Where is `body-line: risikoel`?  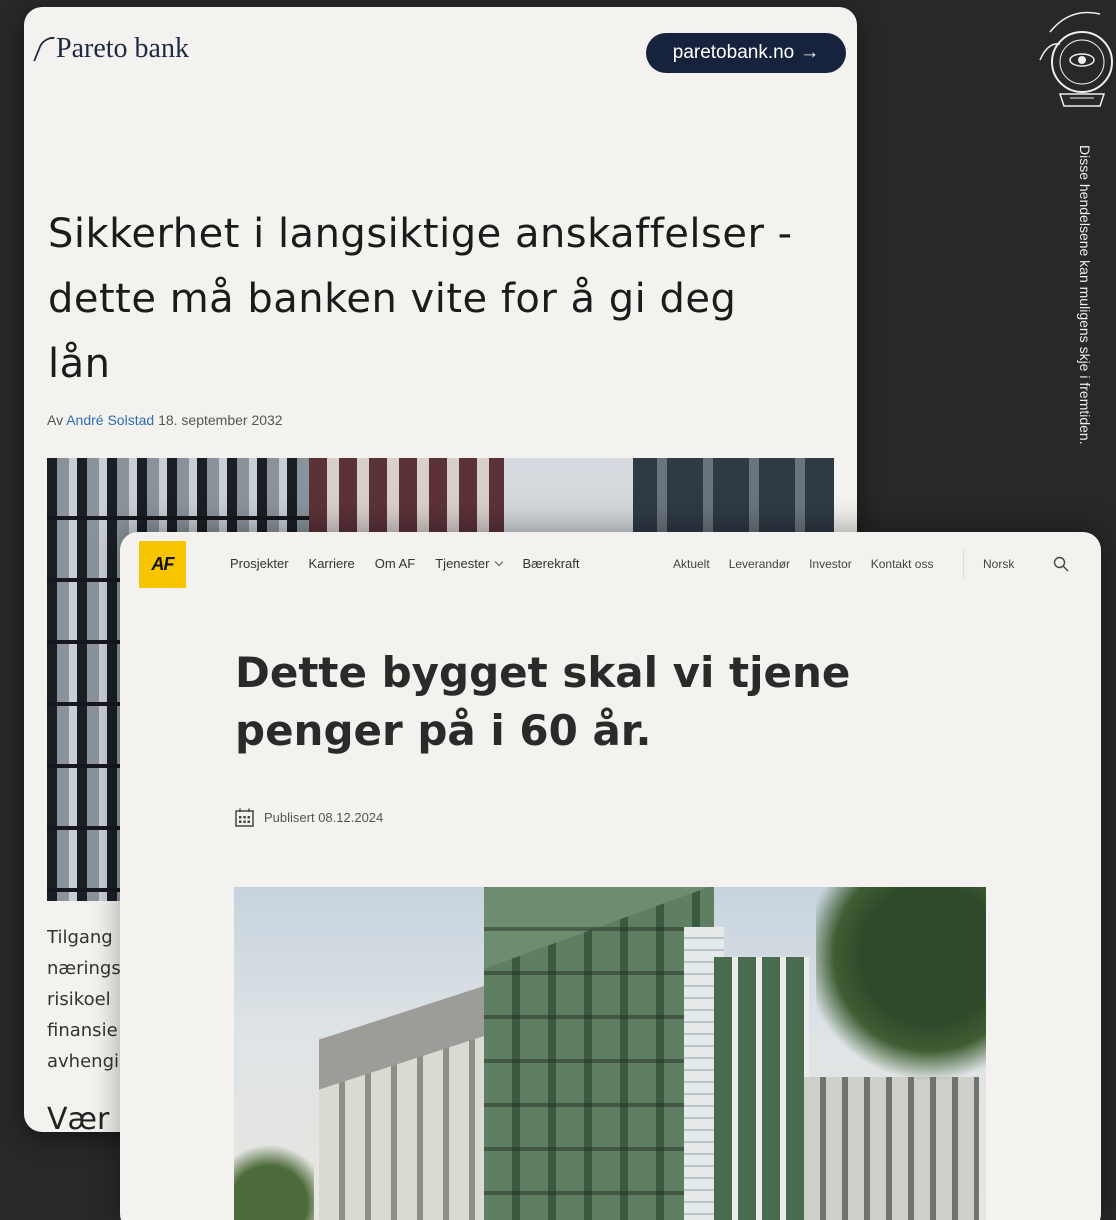
body-line: risikoel is located at coordinates (79, 999).